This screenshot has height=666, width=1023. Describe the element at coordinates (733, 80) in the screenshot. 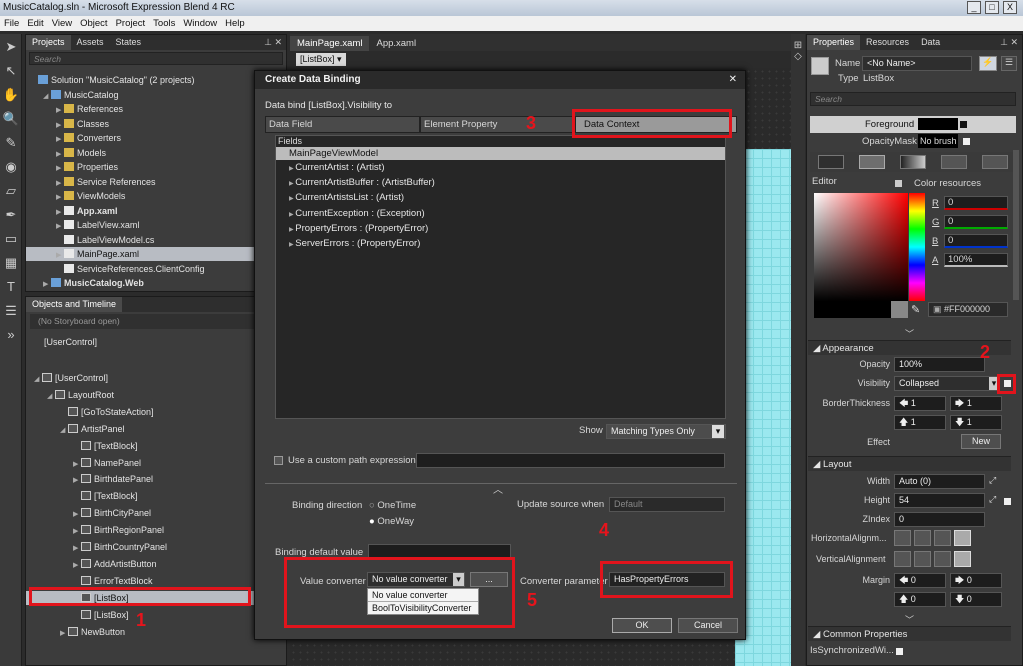

I see `dialog-close-icon: ✕` at that location.